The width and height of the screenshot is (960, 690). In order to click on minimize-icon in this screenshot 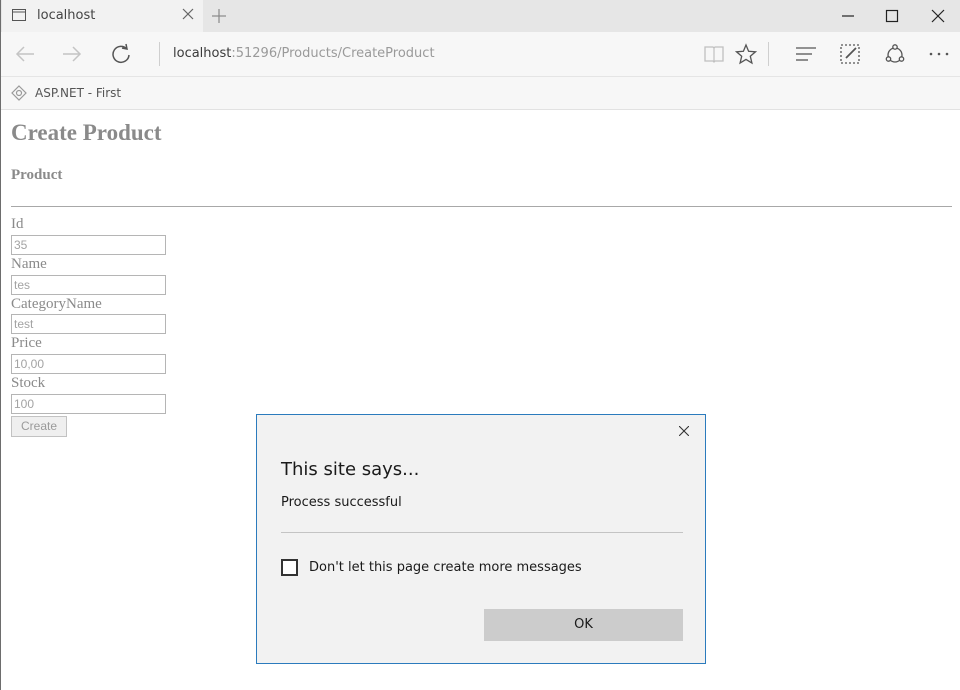, I will do `click(848, 16)`.